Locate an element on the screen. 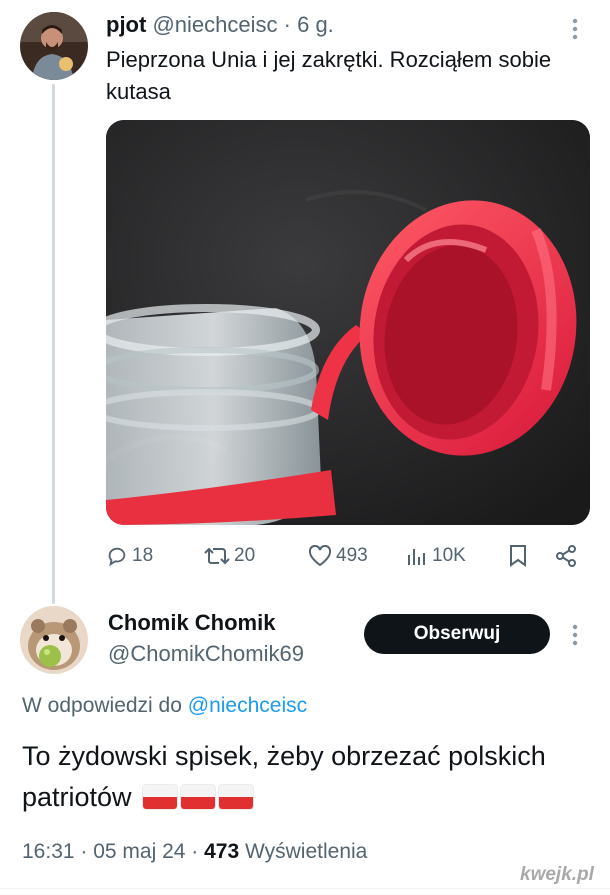 Image resolution: width=610 pixels, height=895 pixels. author-avatar is located at coordinates (54, 46).